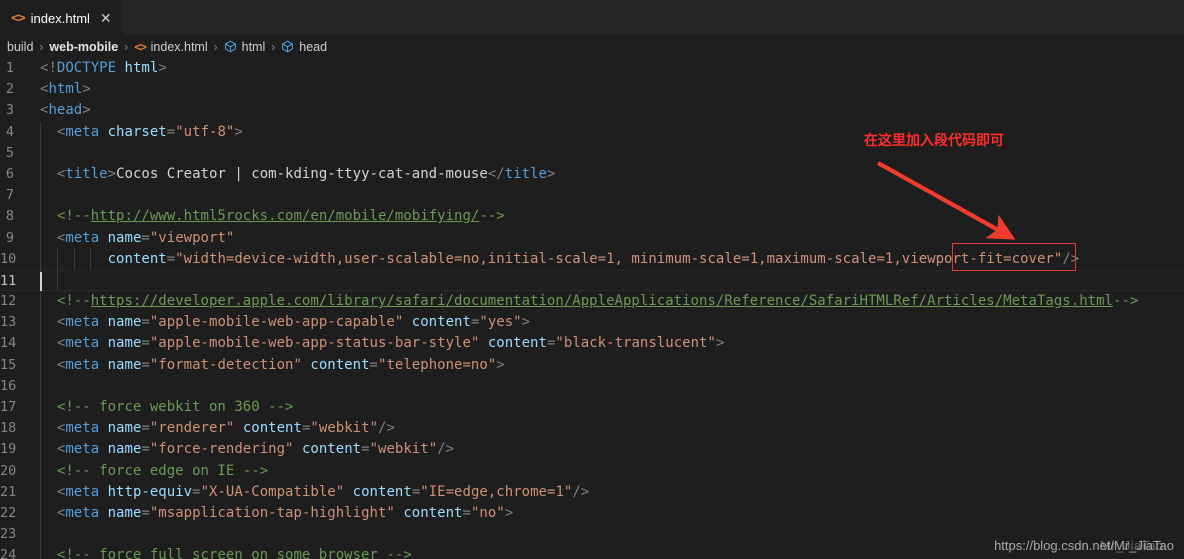  I want to click on code-token: </, so click(496, 173).